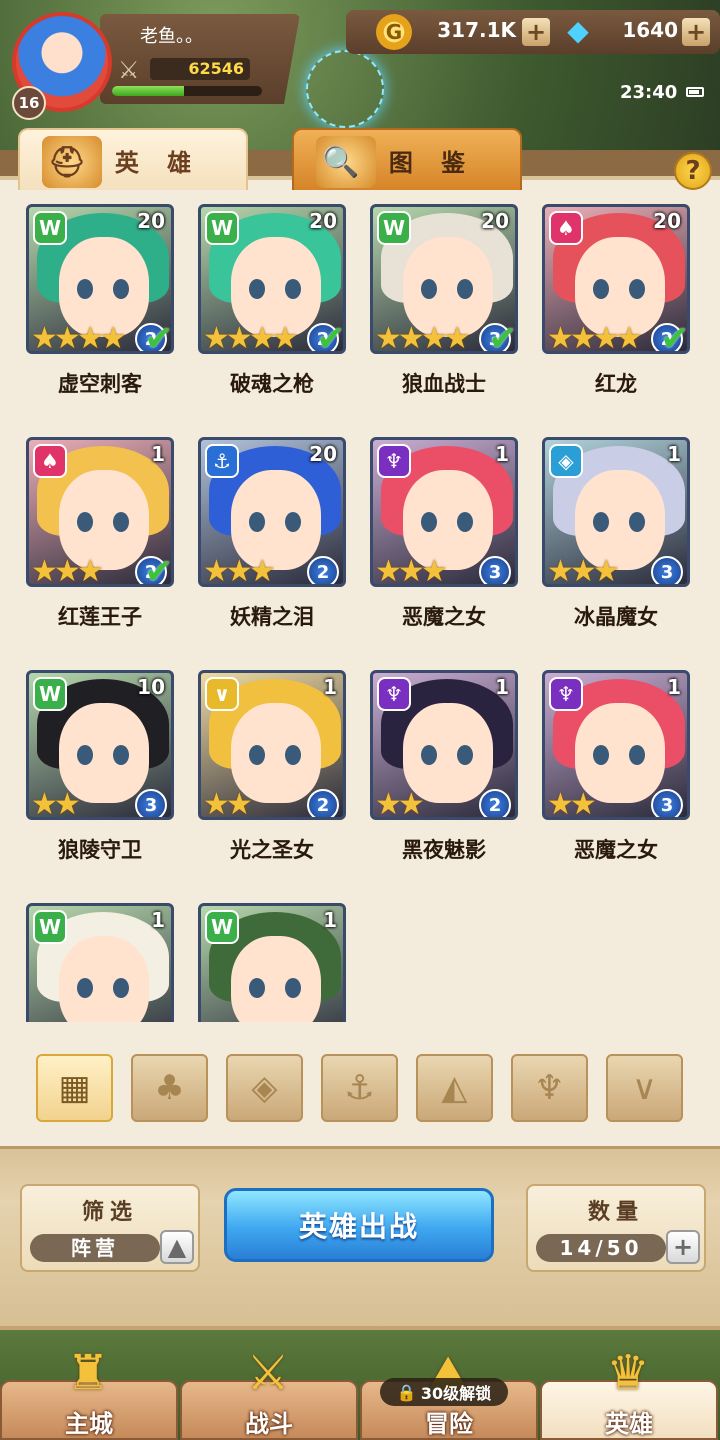  What do you see at coordinates (616, 778) in the screenshot?
I see `hero-card: ♆ 1 ★ ★ 3 恶魔之女` at bounding box center [616, 778].